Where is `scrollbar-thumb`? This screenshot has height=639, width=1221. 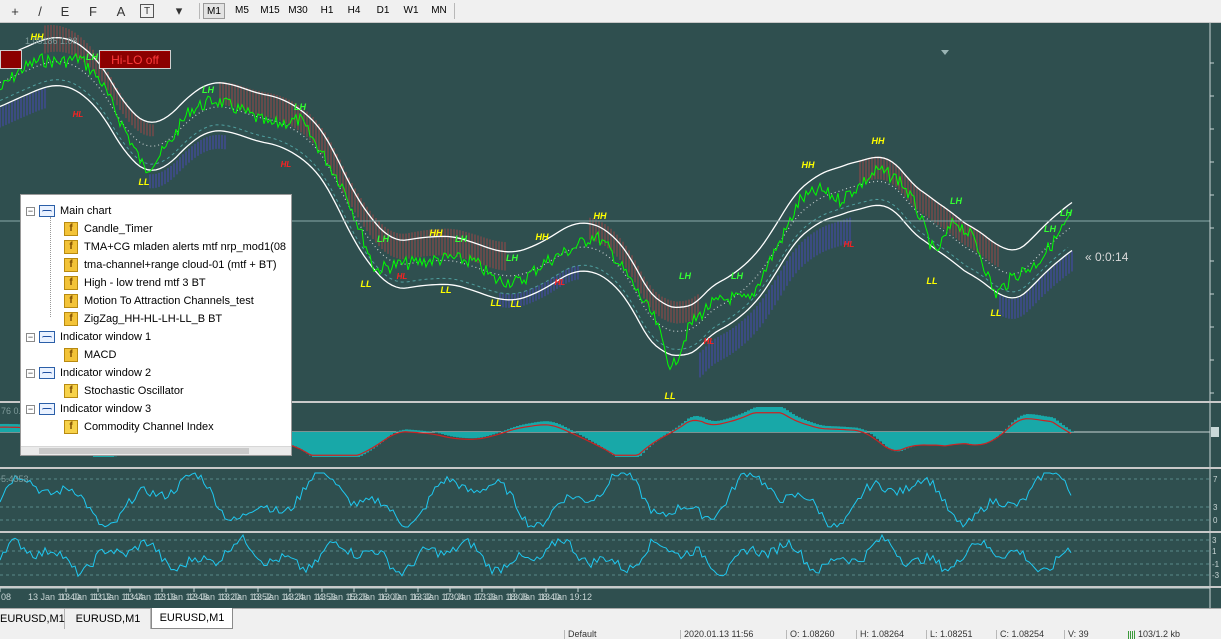
scrollbar-thumb is located at coordinates (144, 451).